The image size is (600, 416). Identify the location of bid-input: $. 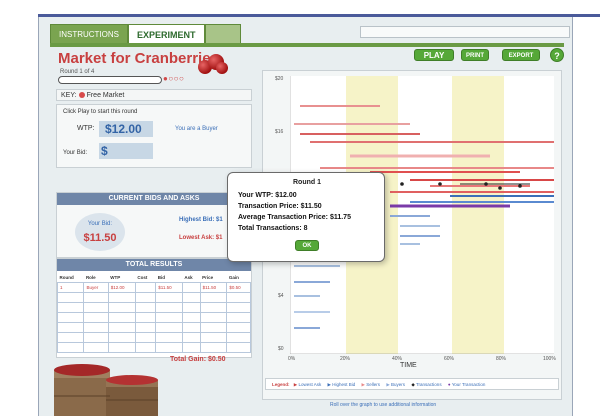
(126, 151).